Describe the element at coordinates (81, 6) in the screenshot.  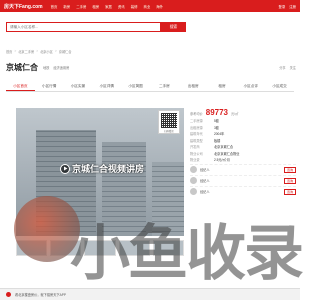
I see `nav-item-resale: 二手房` at that location.